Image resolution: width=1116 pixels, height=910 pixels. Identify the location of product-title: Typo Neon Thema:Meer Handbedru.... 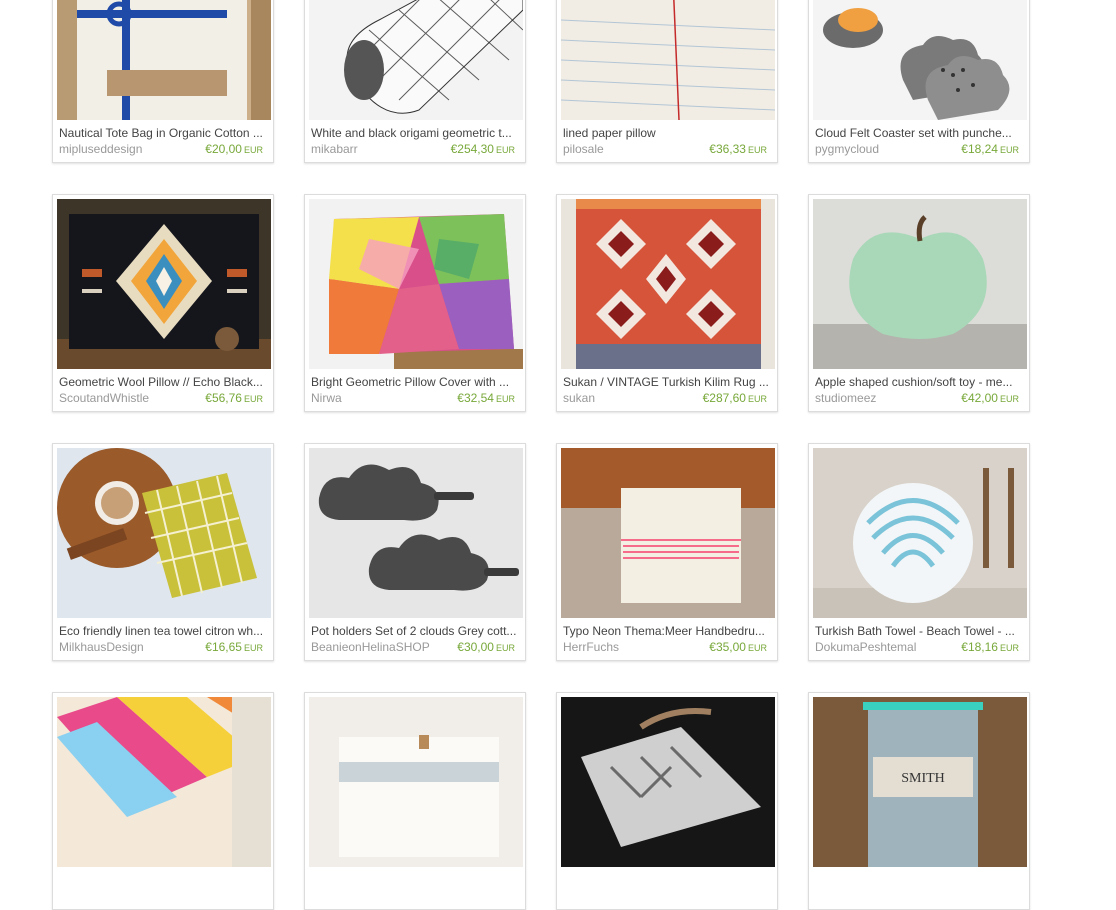
(667, 631).